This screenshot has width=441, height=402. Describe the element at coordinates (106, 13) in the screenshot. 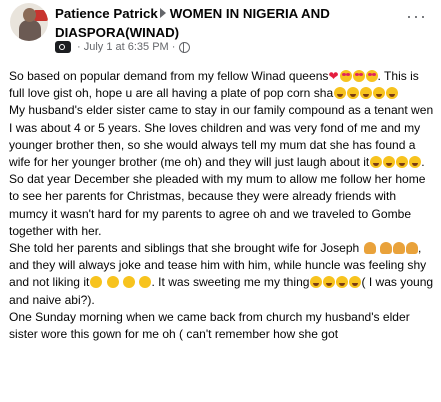

I see `author-name: Patience Patrick` at that location.